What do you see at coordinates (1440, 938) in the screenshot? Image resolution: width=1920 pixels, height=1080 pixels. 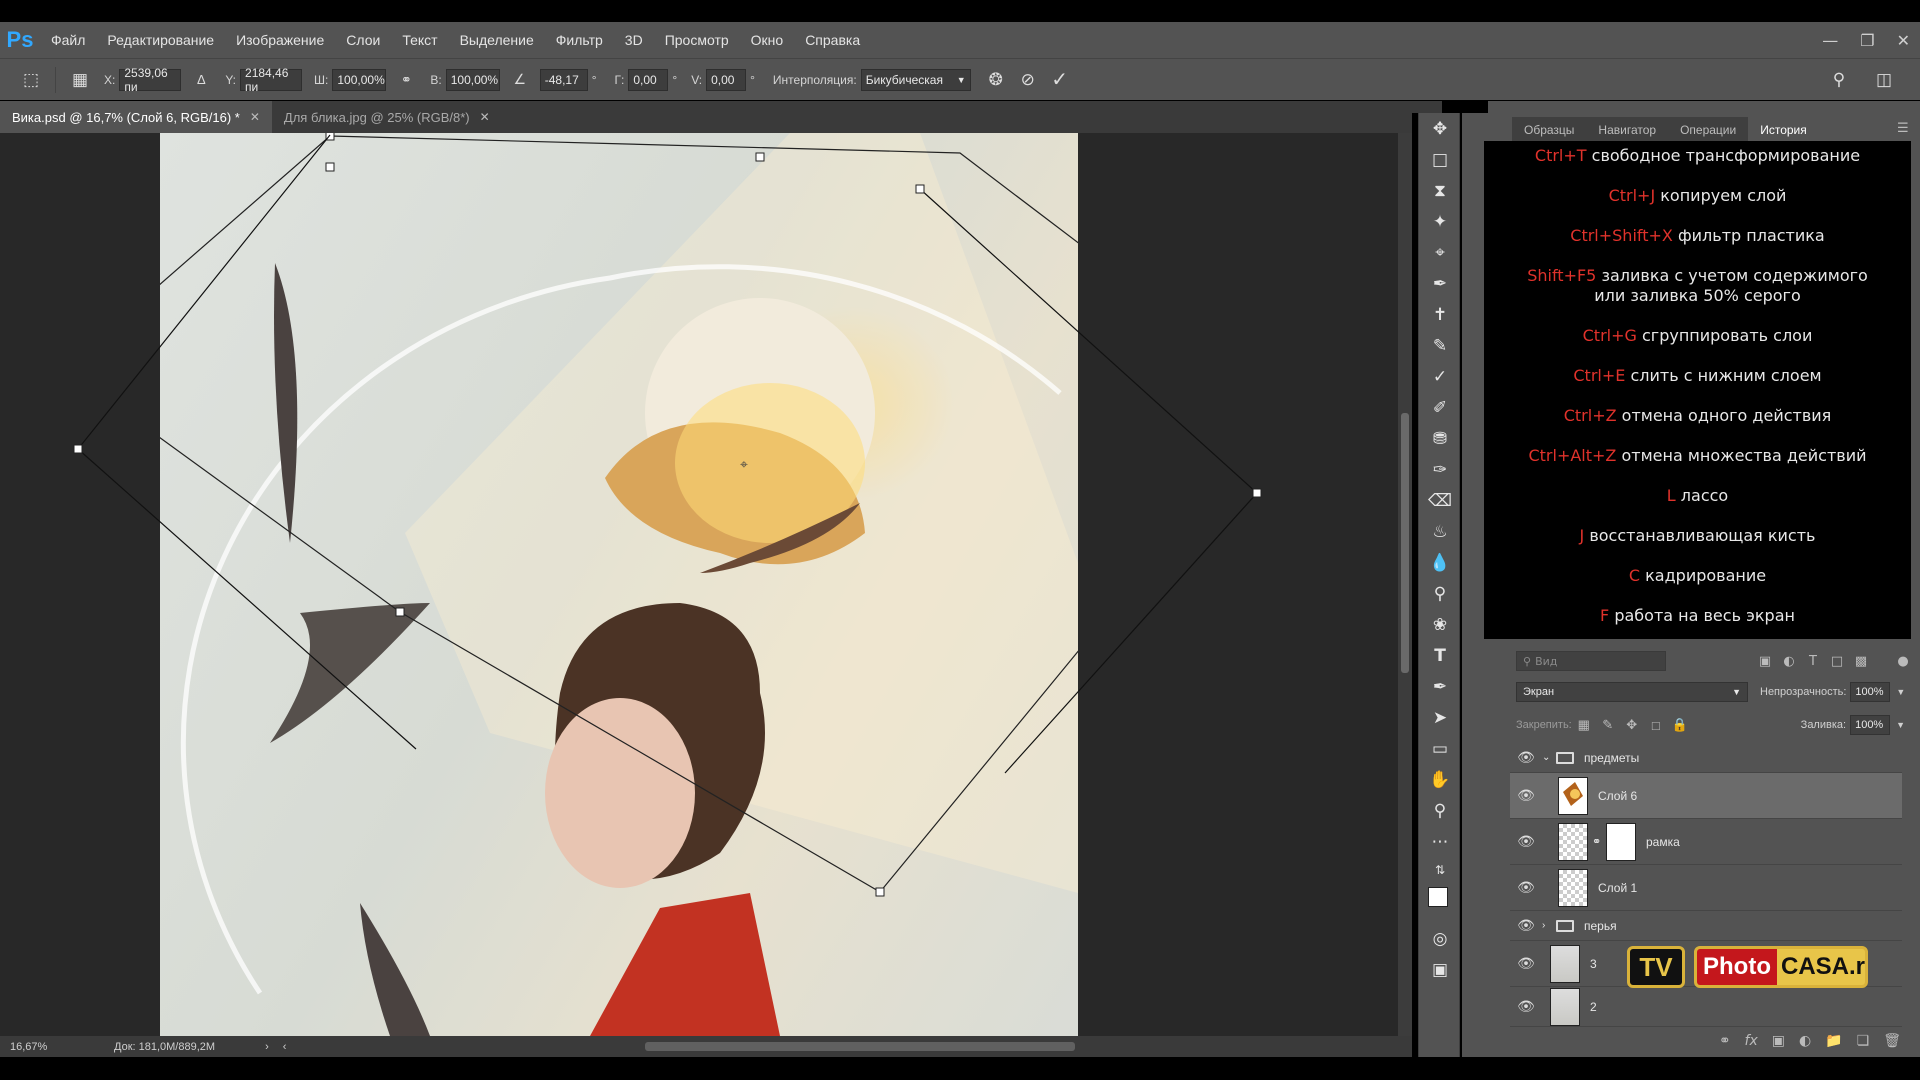 I see `quick-mask-icon: ◎` at bounding box center [1440, 938].